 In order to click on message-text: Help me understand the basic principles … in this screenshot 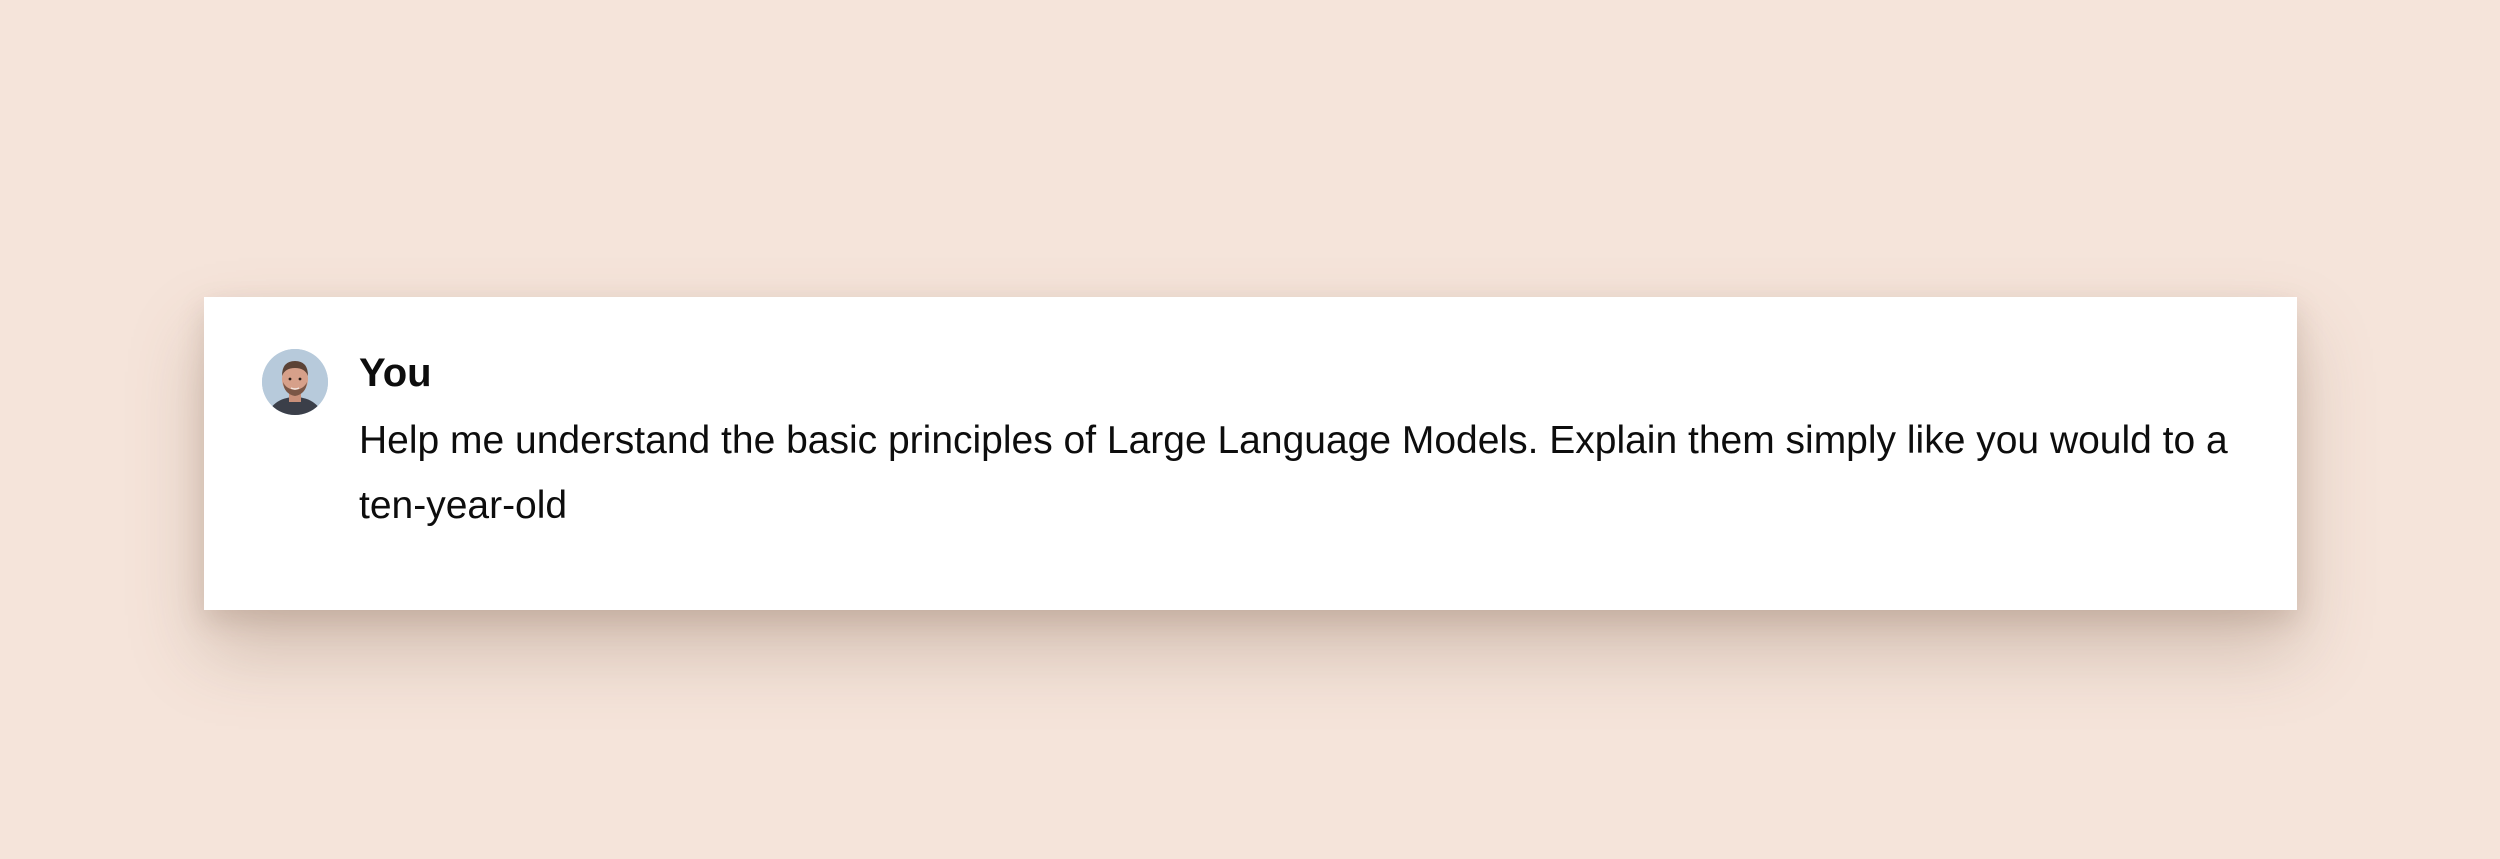, I will do `click(1293, 473)`.